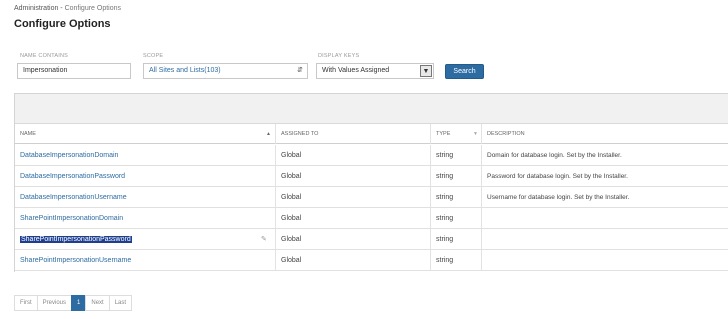 Image resolution: width=728 pixels, height=319 pixels. What do you see at coordinates (300, 70) in the screenshot?
I see `select-arrows-icon: ⇵` at bounding box center [300, 70].